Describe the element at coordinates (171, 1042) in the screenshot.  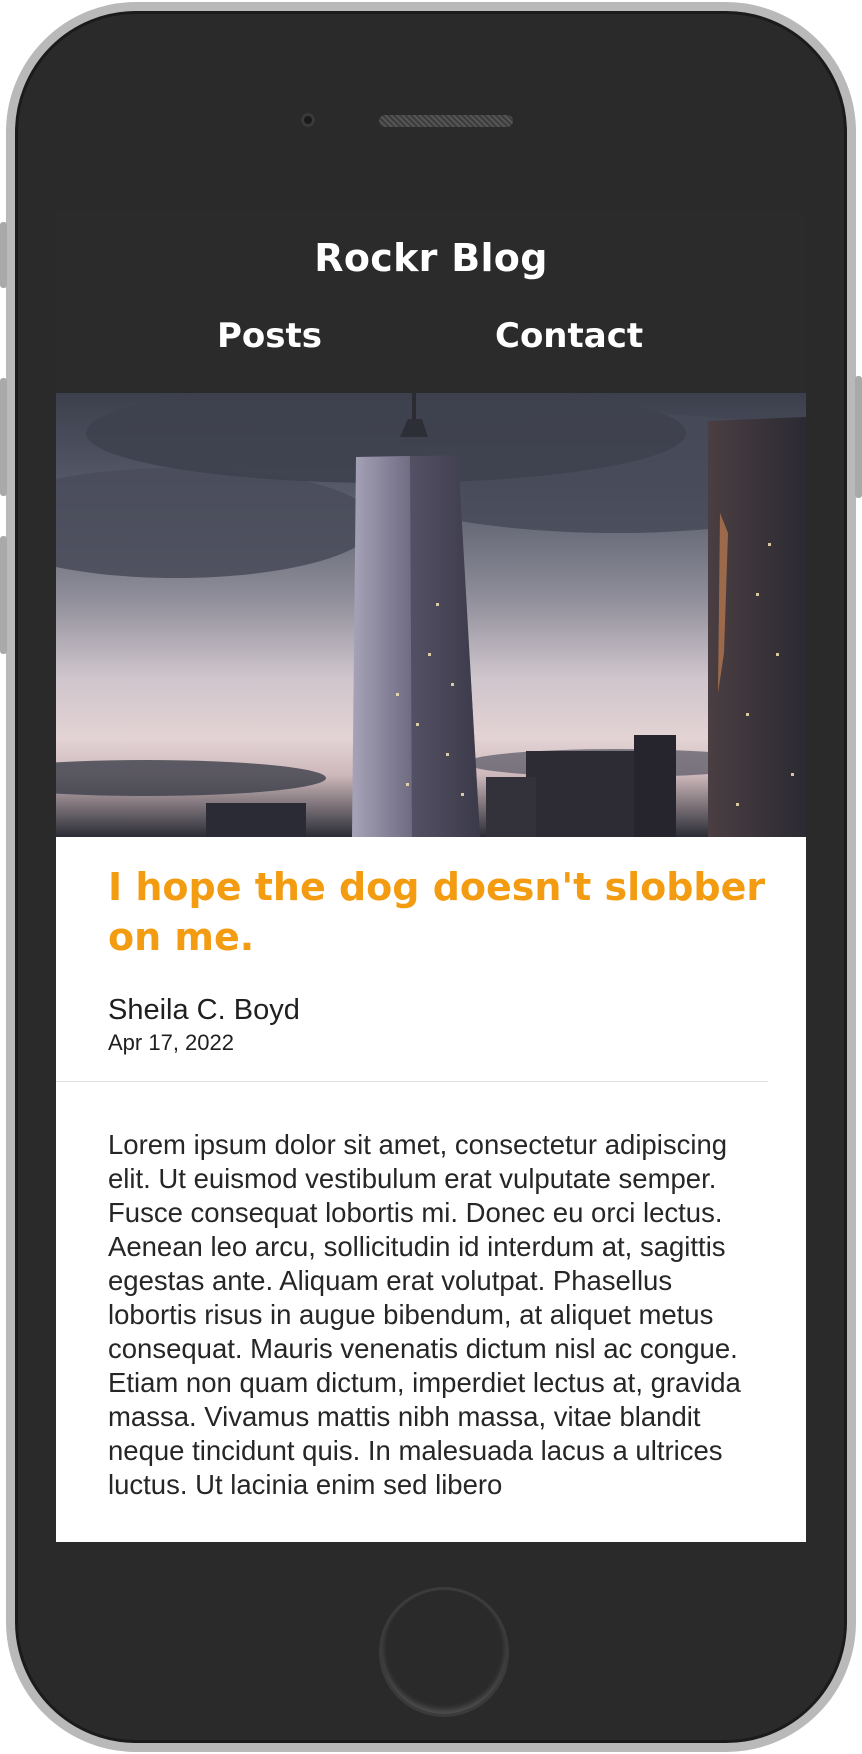
I see `post-date: Apr 17, 2022` at that location.